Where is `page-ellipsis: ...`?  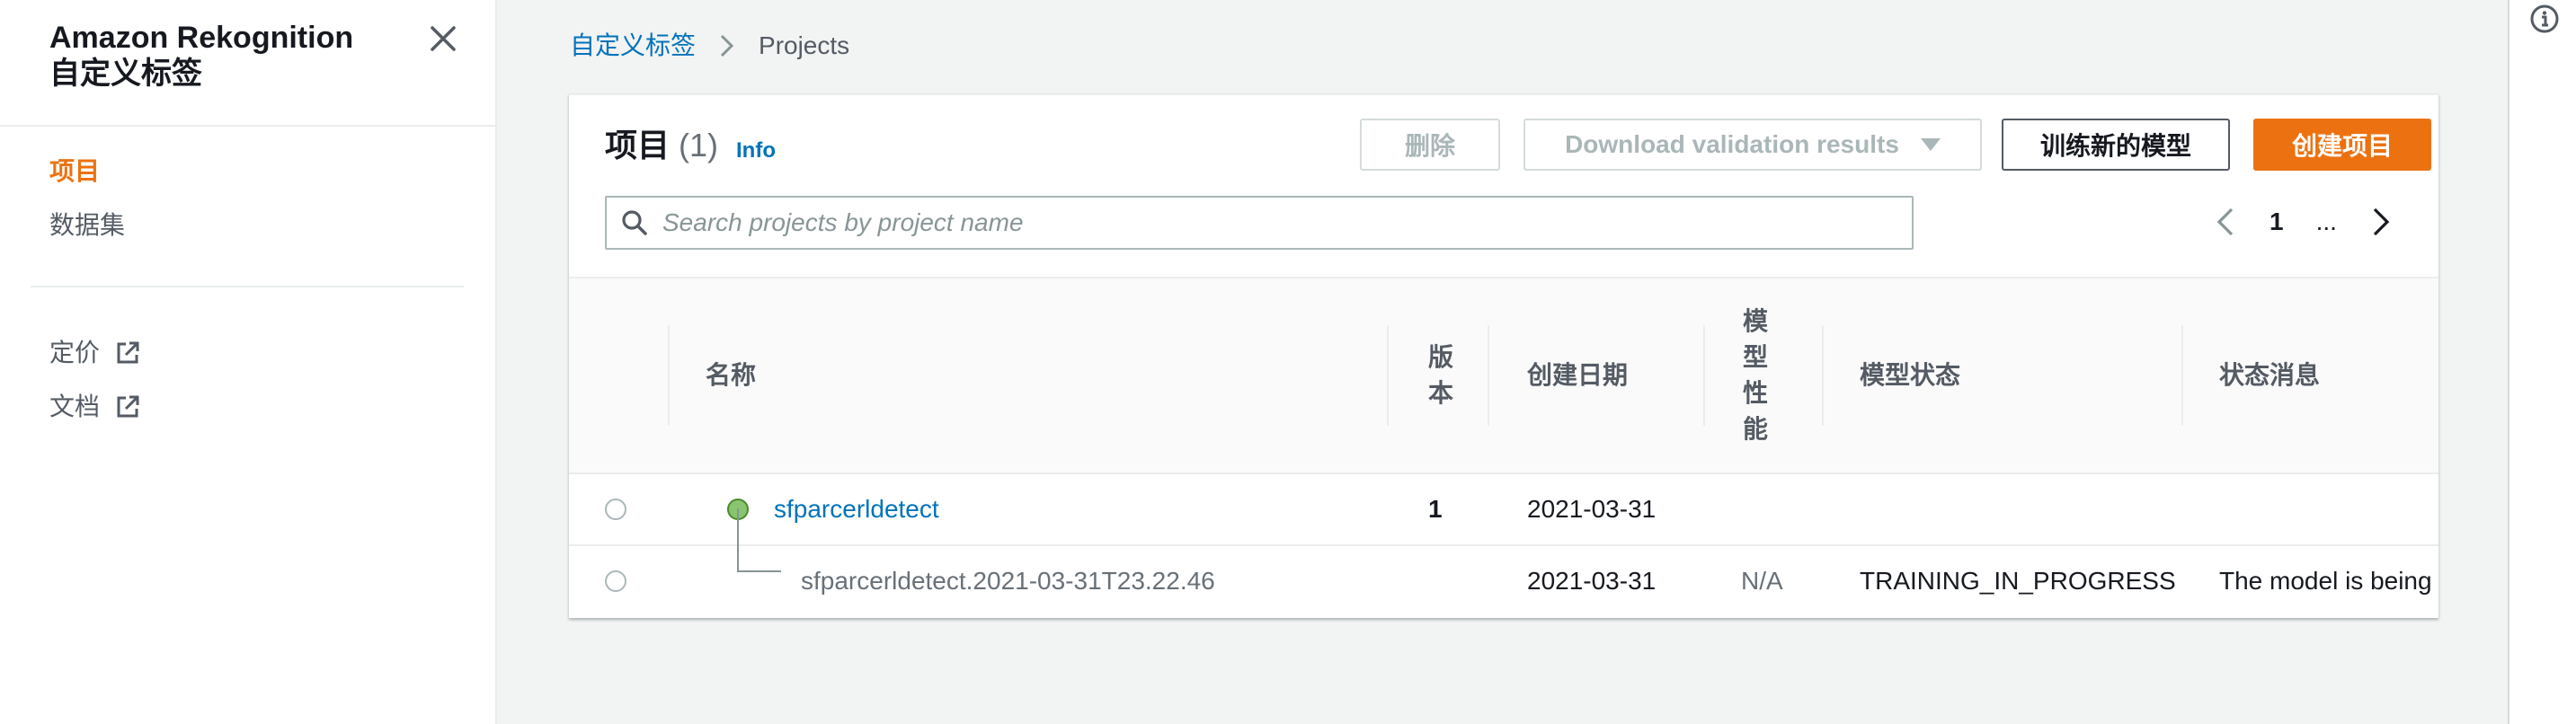 page-ellipsis: ... is located at coordinates (2326, 221).